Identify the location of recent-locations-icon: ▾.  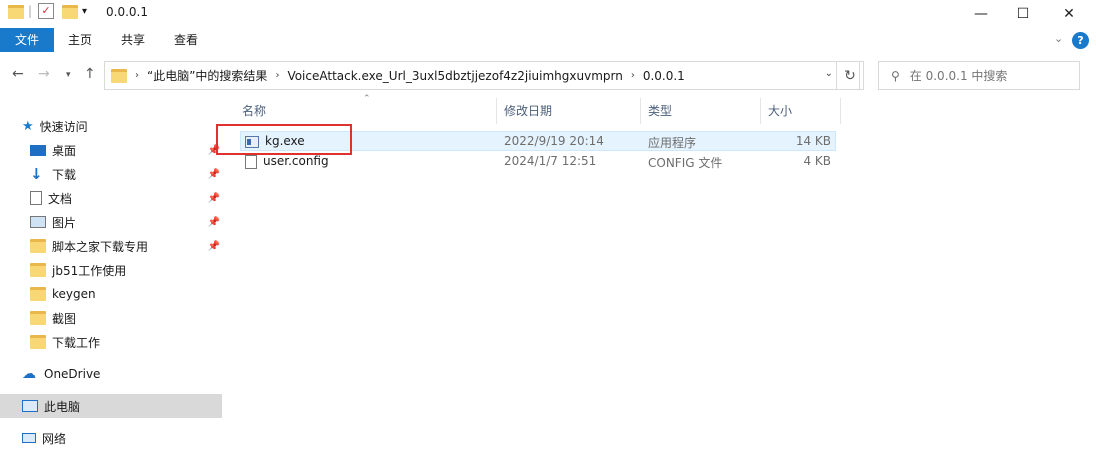
(68, 75).